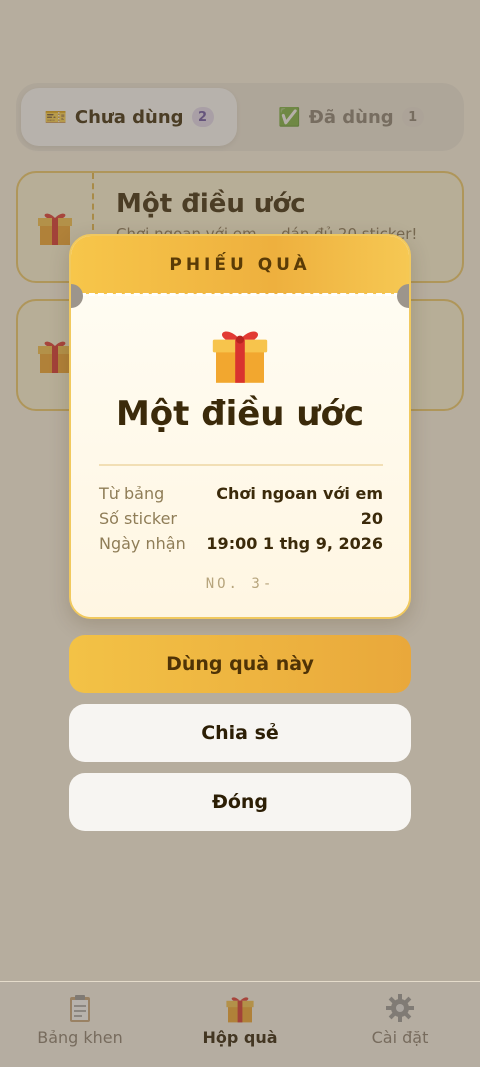  I want to click on voucher-divider, so click(241, 465).